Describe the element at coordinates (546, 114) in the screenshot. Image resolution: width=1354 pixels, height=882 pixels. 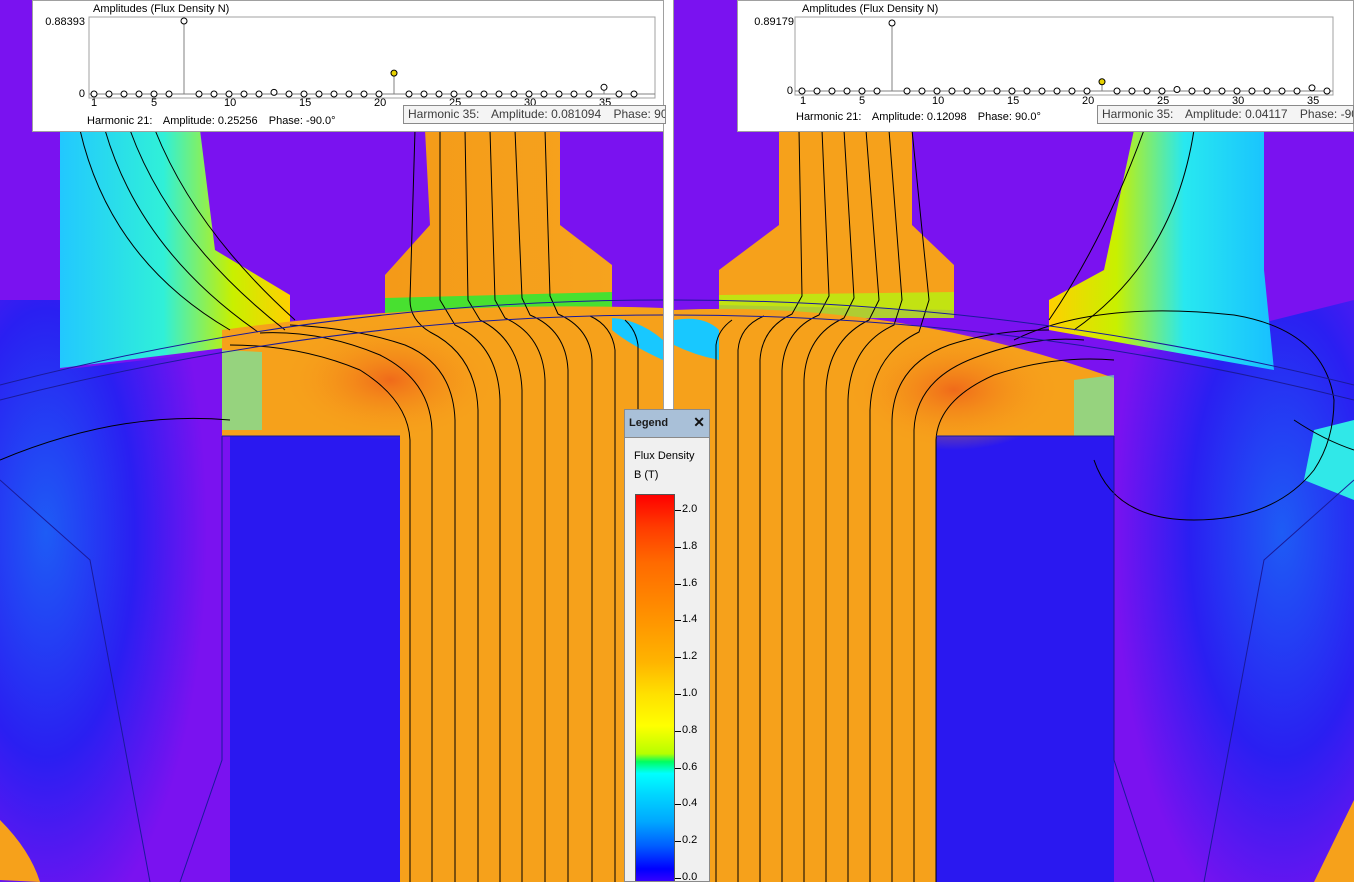
I see `tooltip-amplitude: Amplitude: 0.081094` at that location.